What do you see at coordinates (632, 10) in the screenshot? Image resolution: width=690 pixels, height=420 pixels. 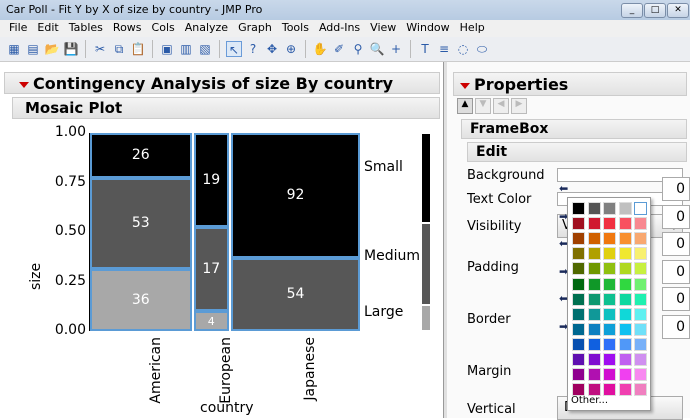 I see `minimize-button: _` at bounding box center [632, 10].